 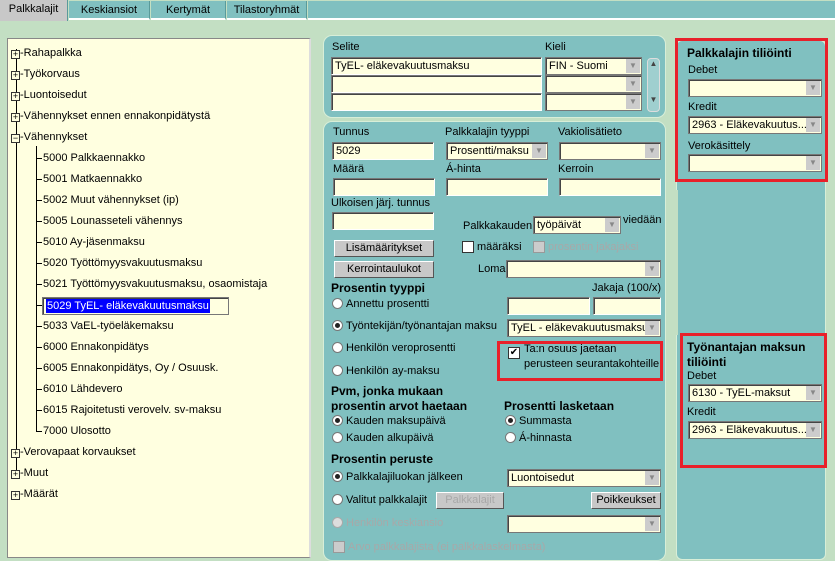 I want to click on scroll-up-icon: ▲, so click(x=653, y=63).